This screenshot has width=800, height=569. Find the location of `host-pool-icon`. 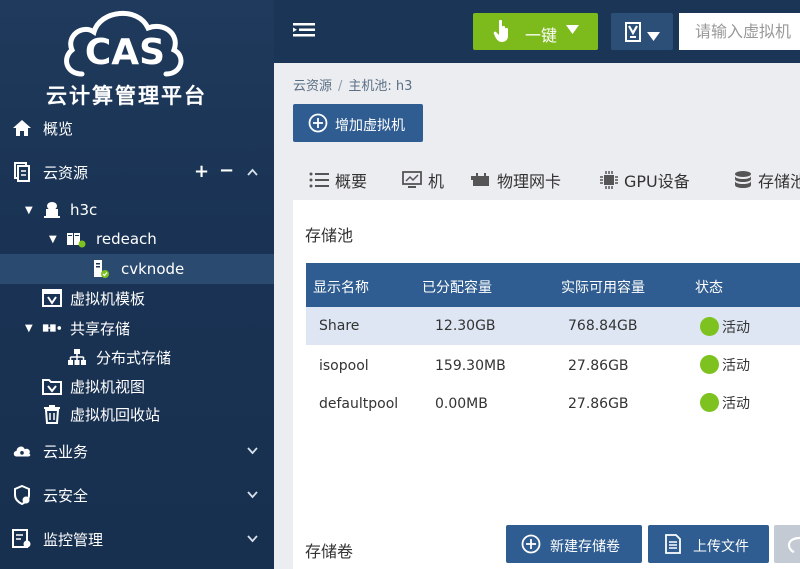

host-pool-icon is located at coordinates (76, 239).